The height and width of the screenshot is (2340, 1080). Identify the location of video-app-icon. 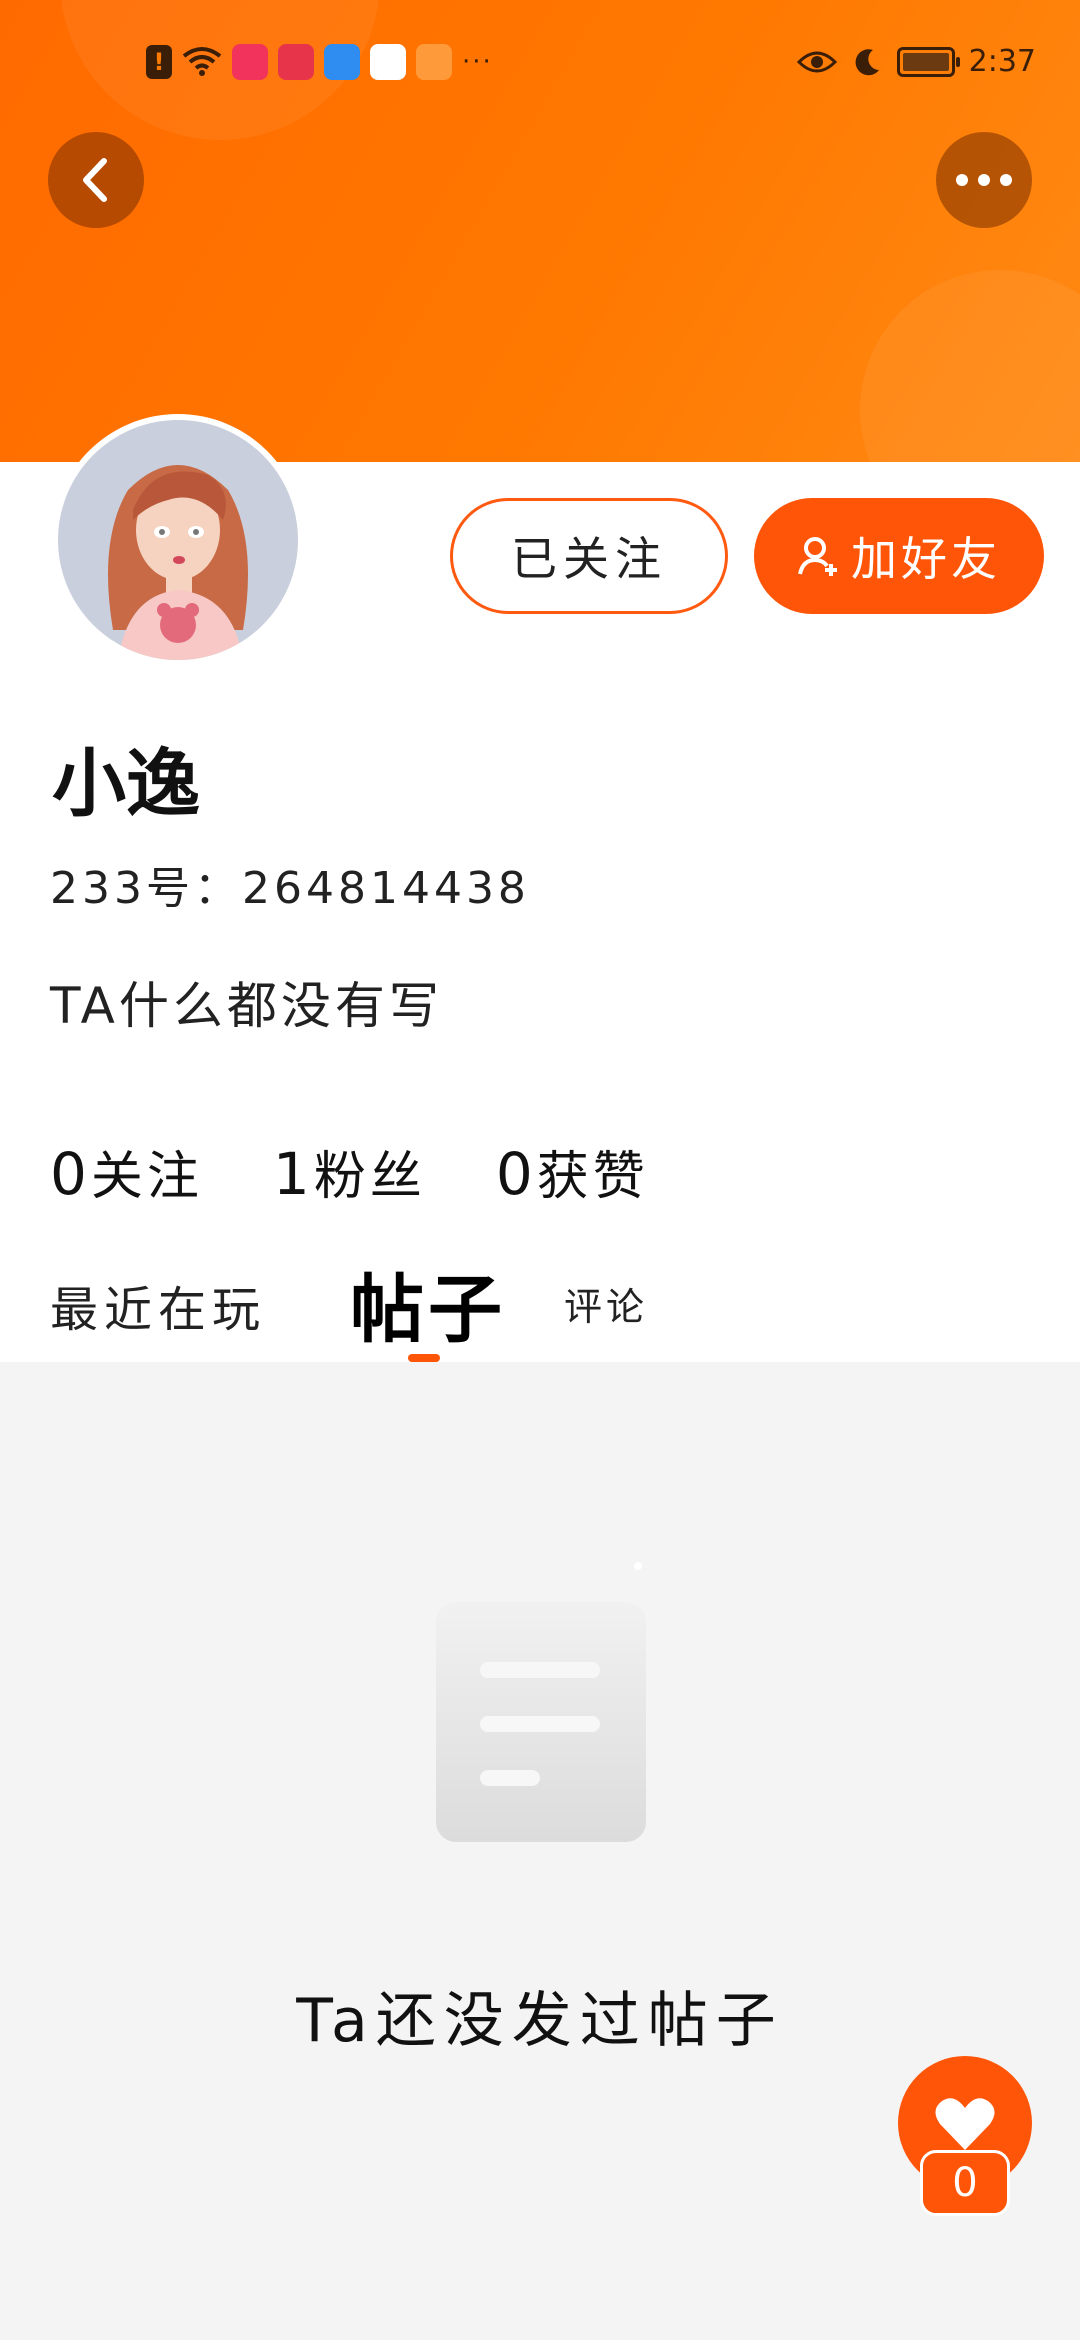
(434, 62).